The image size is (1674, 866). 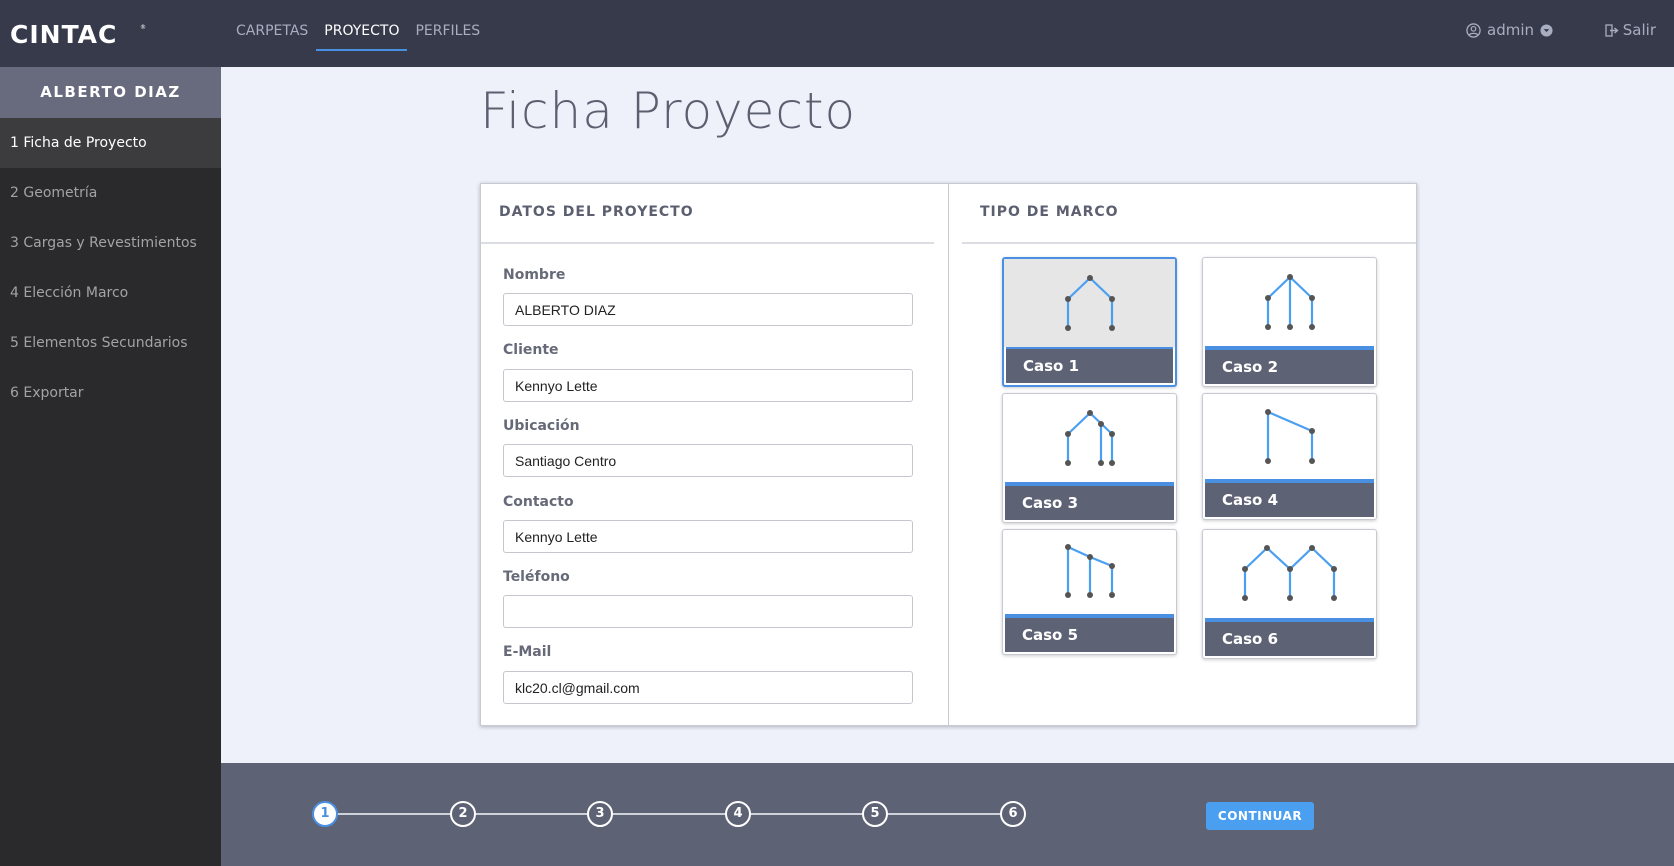 I want to click on email-label: E-Mail, so click(x=527, y=652).